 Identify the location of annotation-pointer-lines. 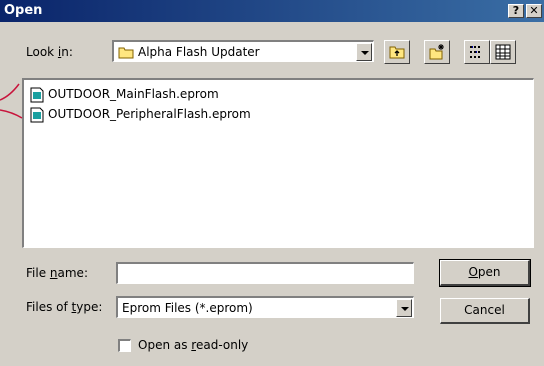
(11, 101).